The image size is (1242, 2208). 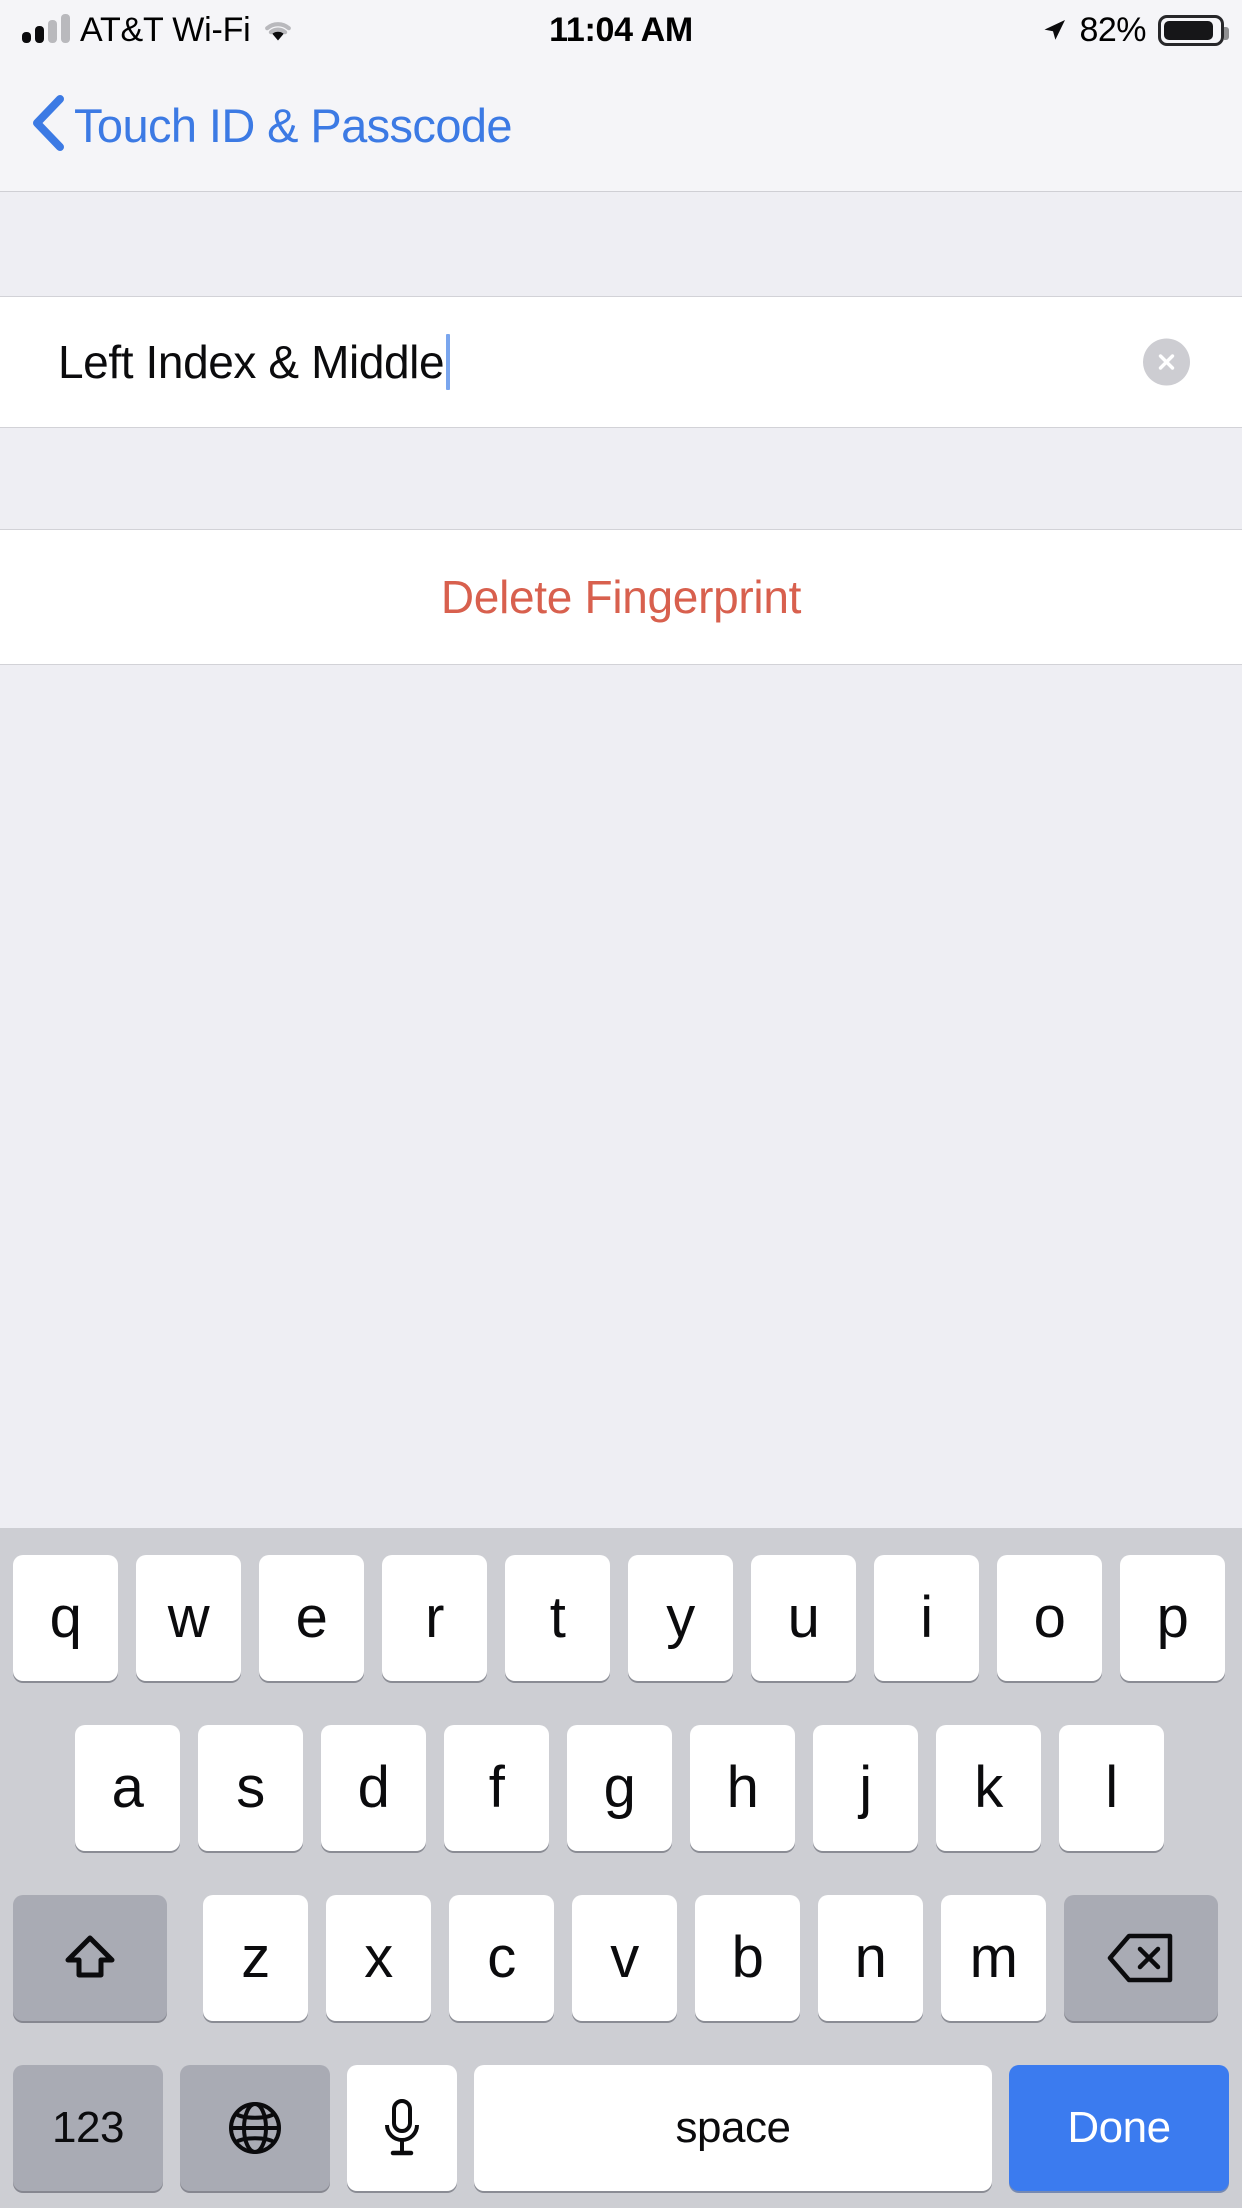 I want to click on key-k: k, so click(x=988, y=1788).